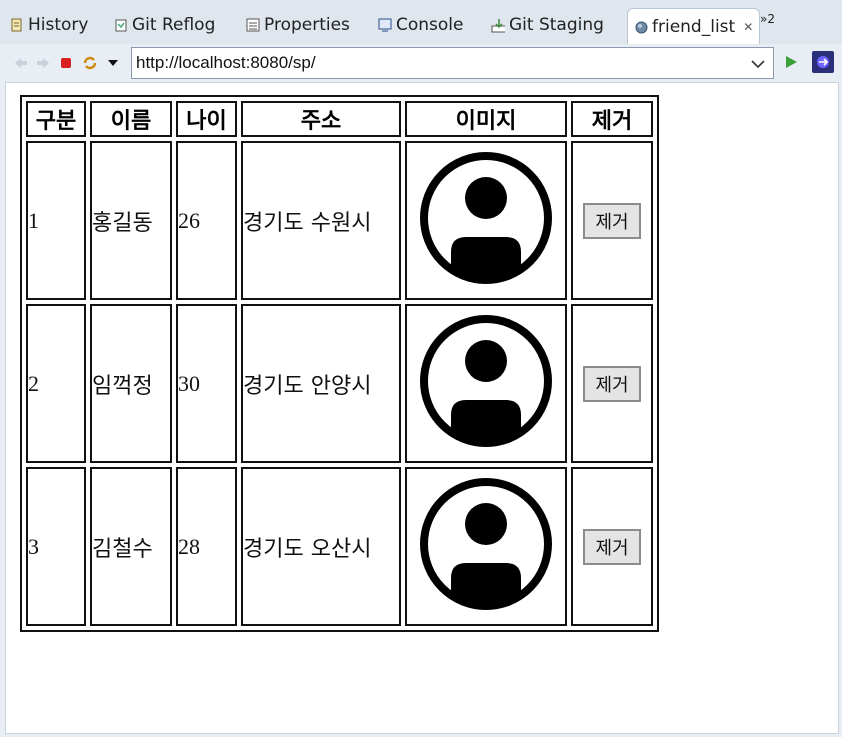  Describe the element at coordinates (307, 25) in the screenshot. I see `tab-label: Properties` at that location.